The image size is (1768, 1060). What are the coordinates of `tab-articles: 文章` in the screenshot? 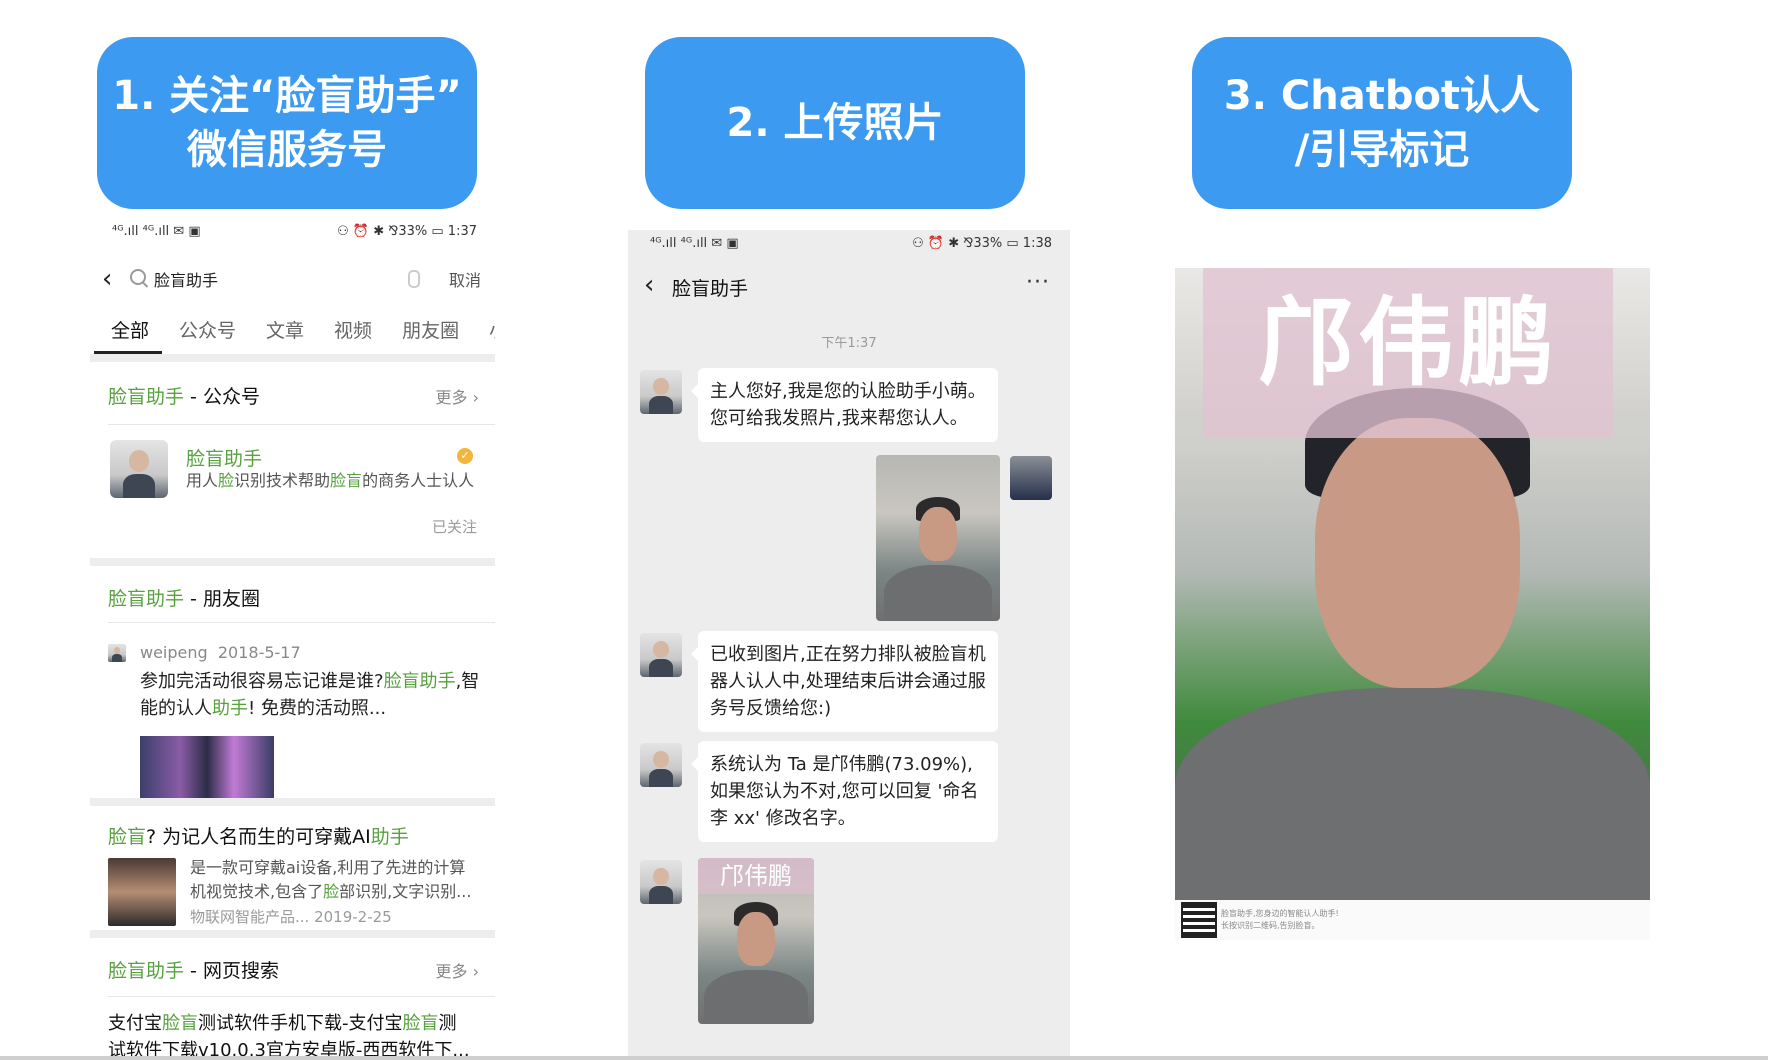 It's located at (283, 329).